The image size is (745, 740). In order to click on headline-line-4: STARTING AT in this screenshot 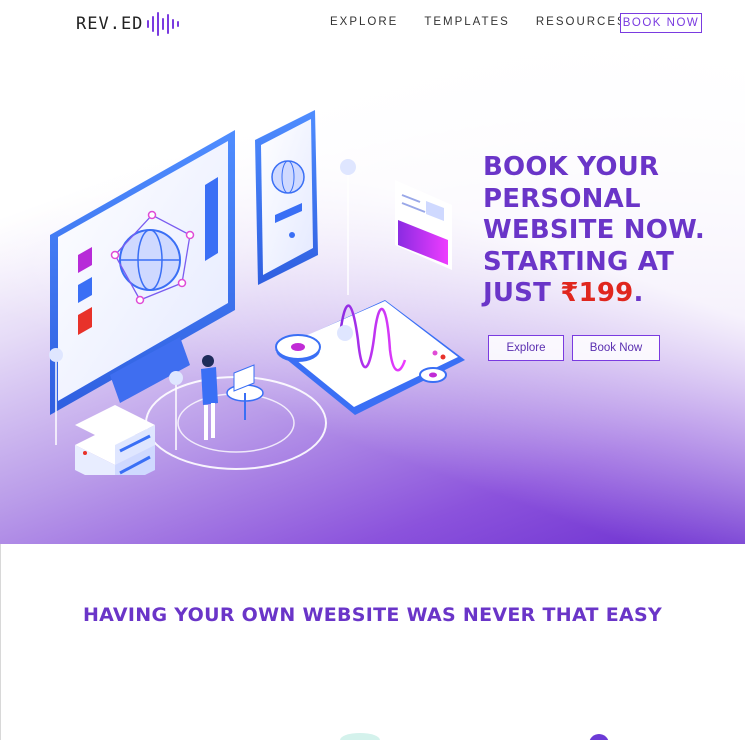, I will do `click(579, 261)`.